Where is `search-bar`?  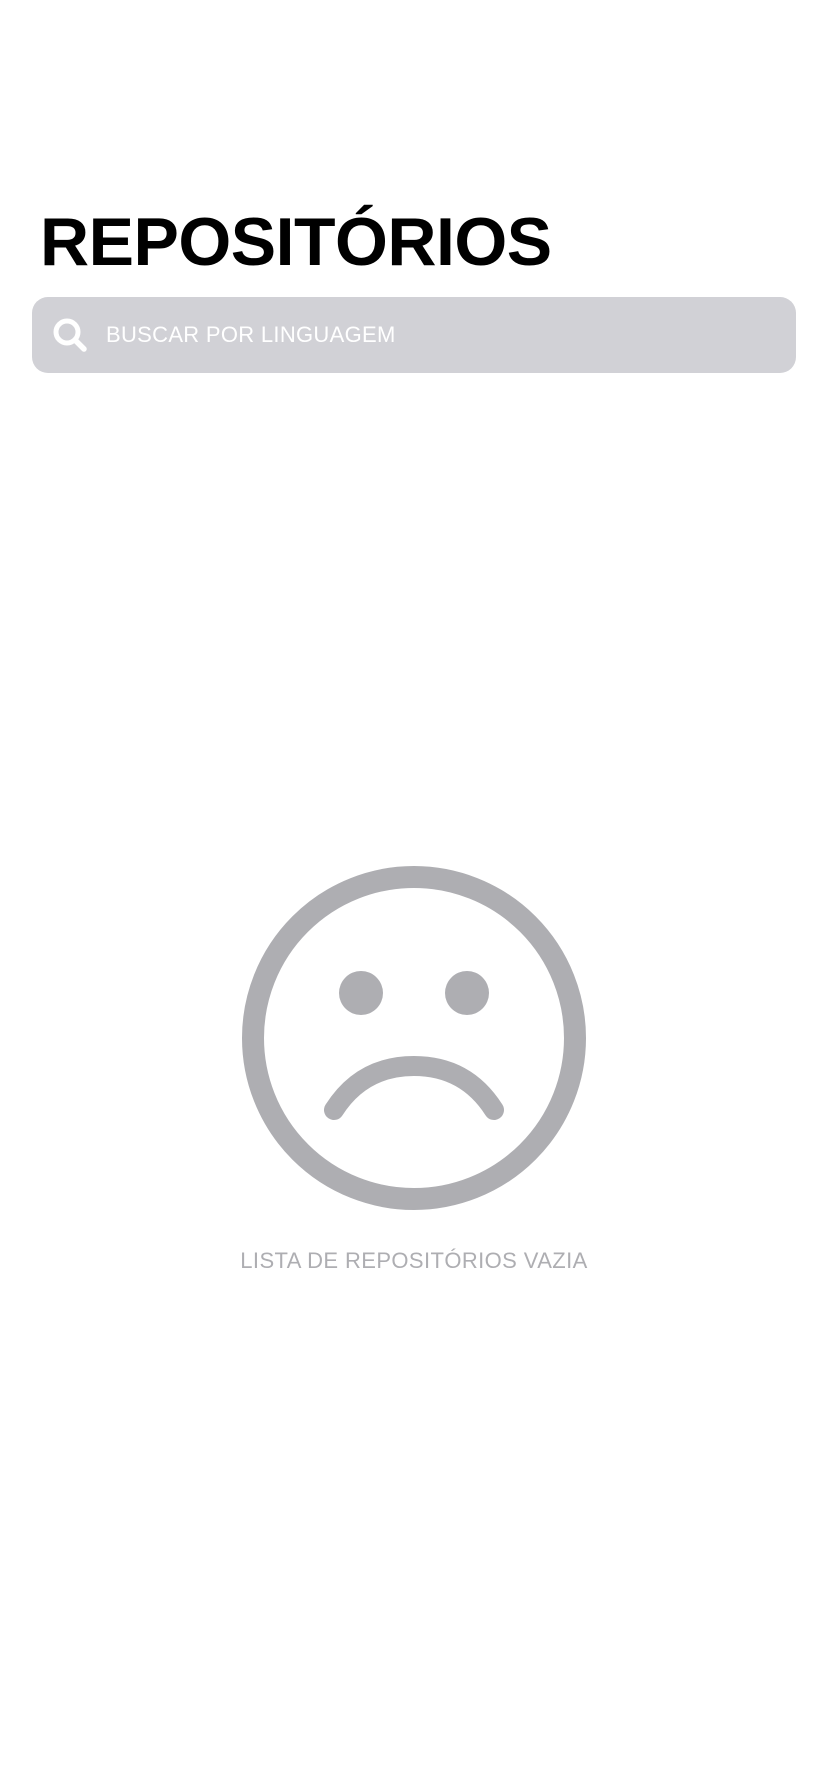
search-bar is located at coordinates (414, 335).